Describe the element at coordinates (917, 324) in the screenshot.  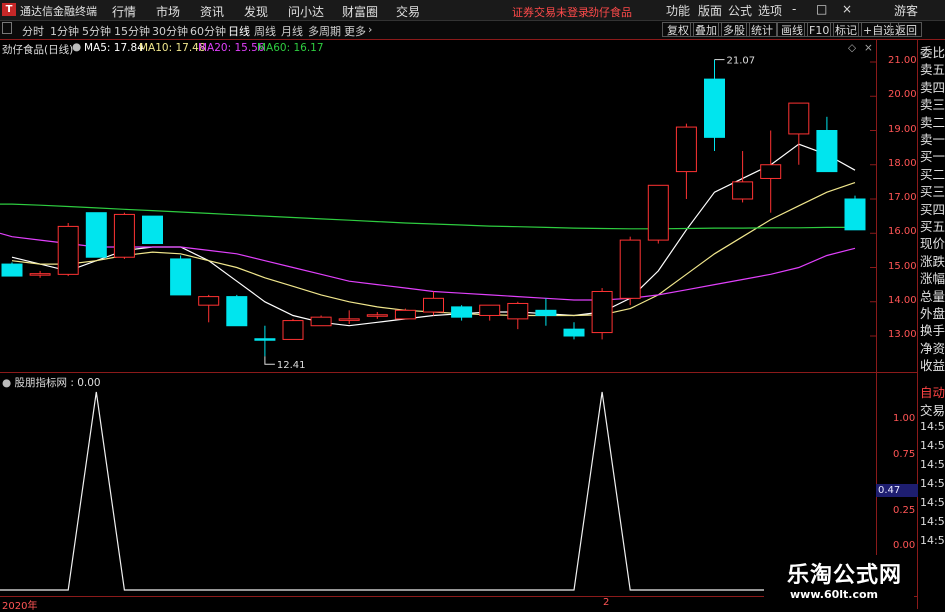
I see `right-panel-divider` at that location.